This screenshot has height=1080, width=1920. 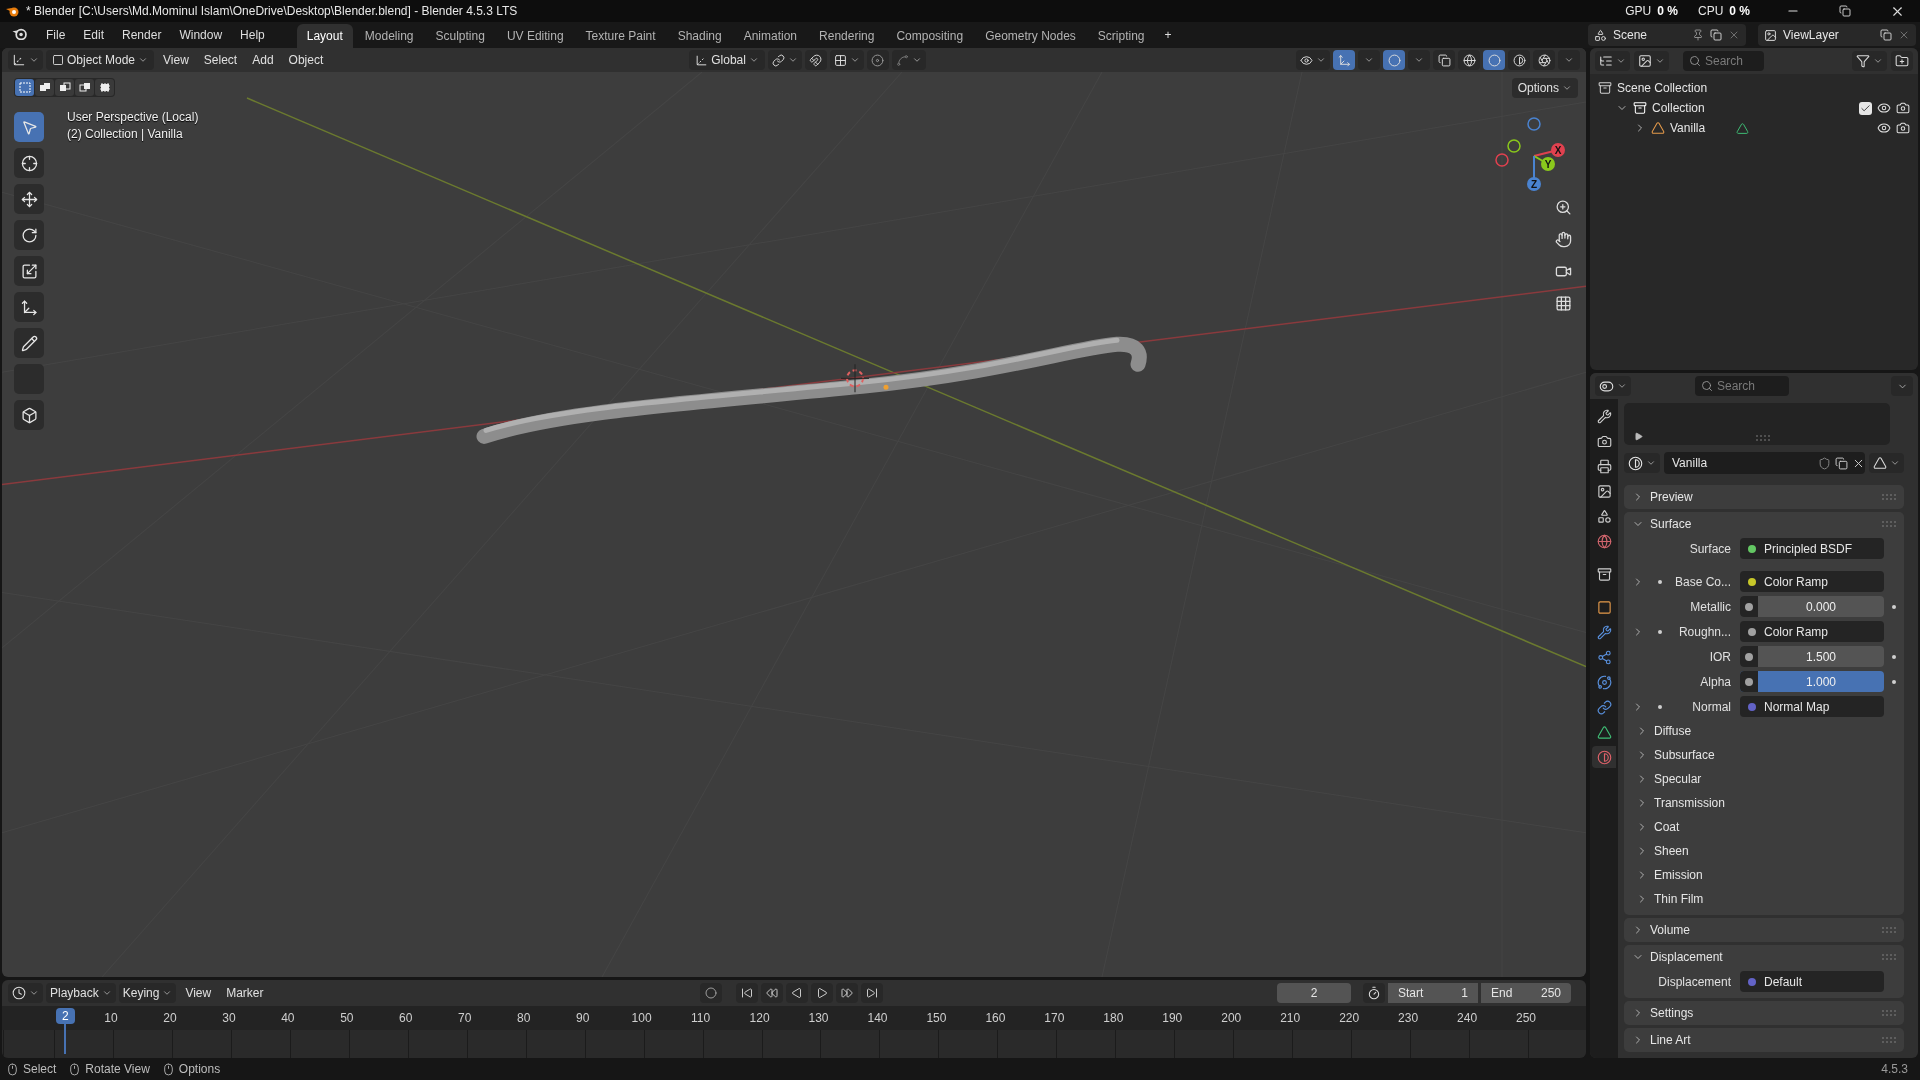 What do you see at coordinates (1764, 524) in the screenshot?
I see `panel-header: Surface` at bounding box center [1764, 524].